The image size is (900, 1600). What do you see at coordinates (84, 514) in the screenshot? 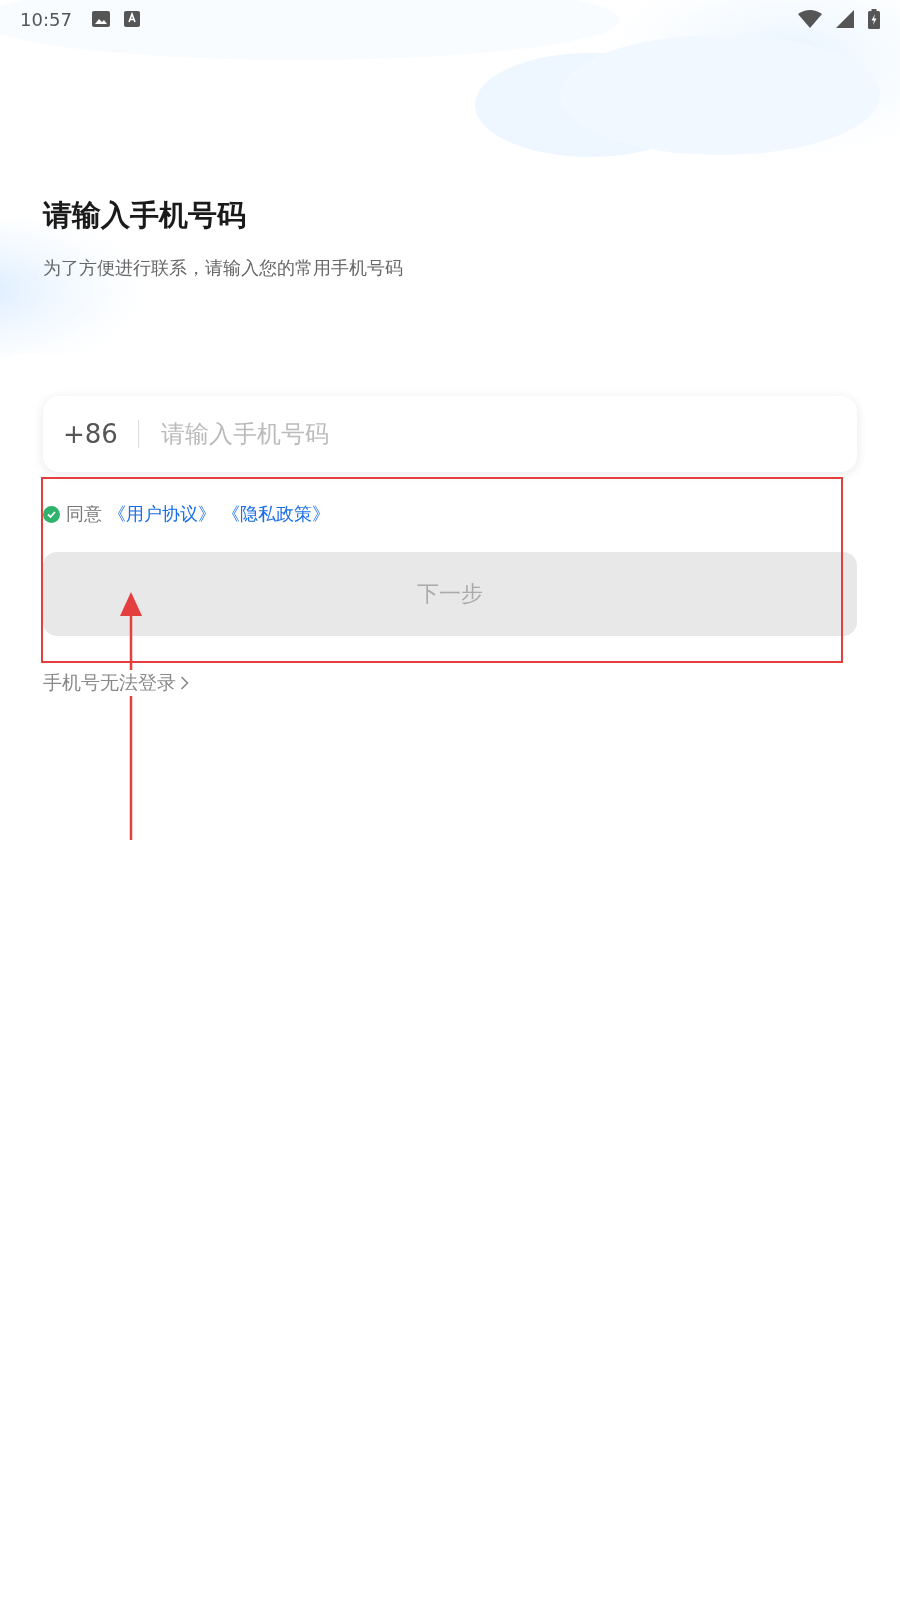
I see `agree-label: 同意` at bounding box center [84, 514].